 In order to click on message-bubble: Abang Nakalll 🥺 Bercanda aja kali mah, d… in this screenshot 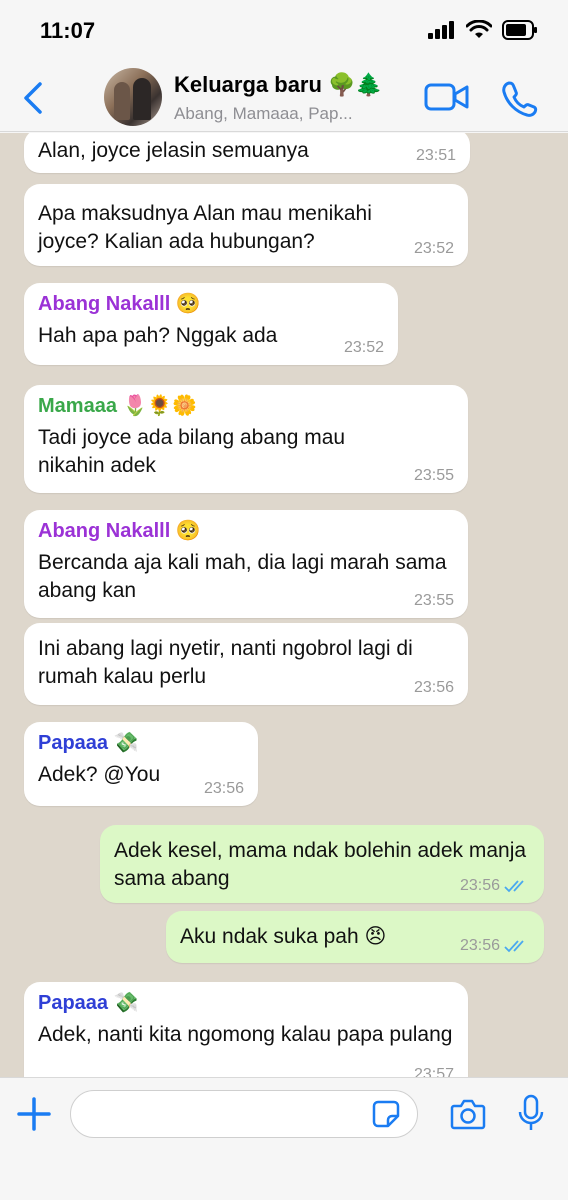, I will do `click(246, 564)`.